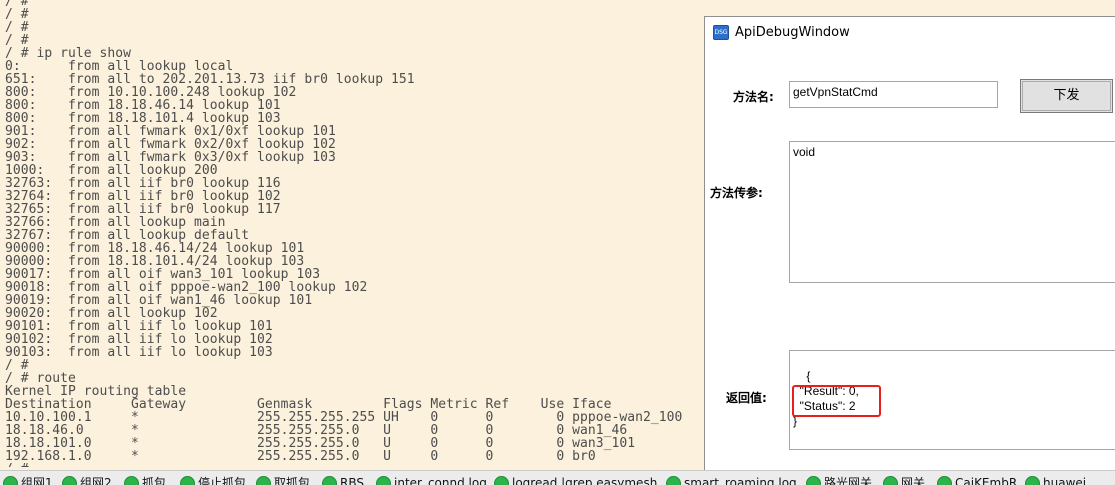 The image size is (1115, 485). Describe the element at coordinates (736, 193) in the screenshot. I see `params-label: 方法传参:` at that location.